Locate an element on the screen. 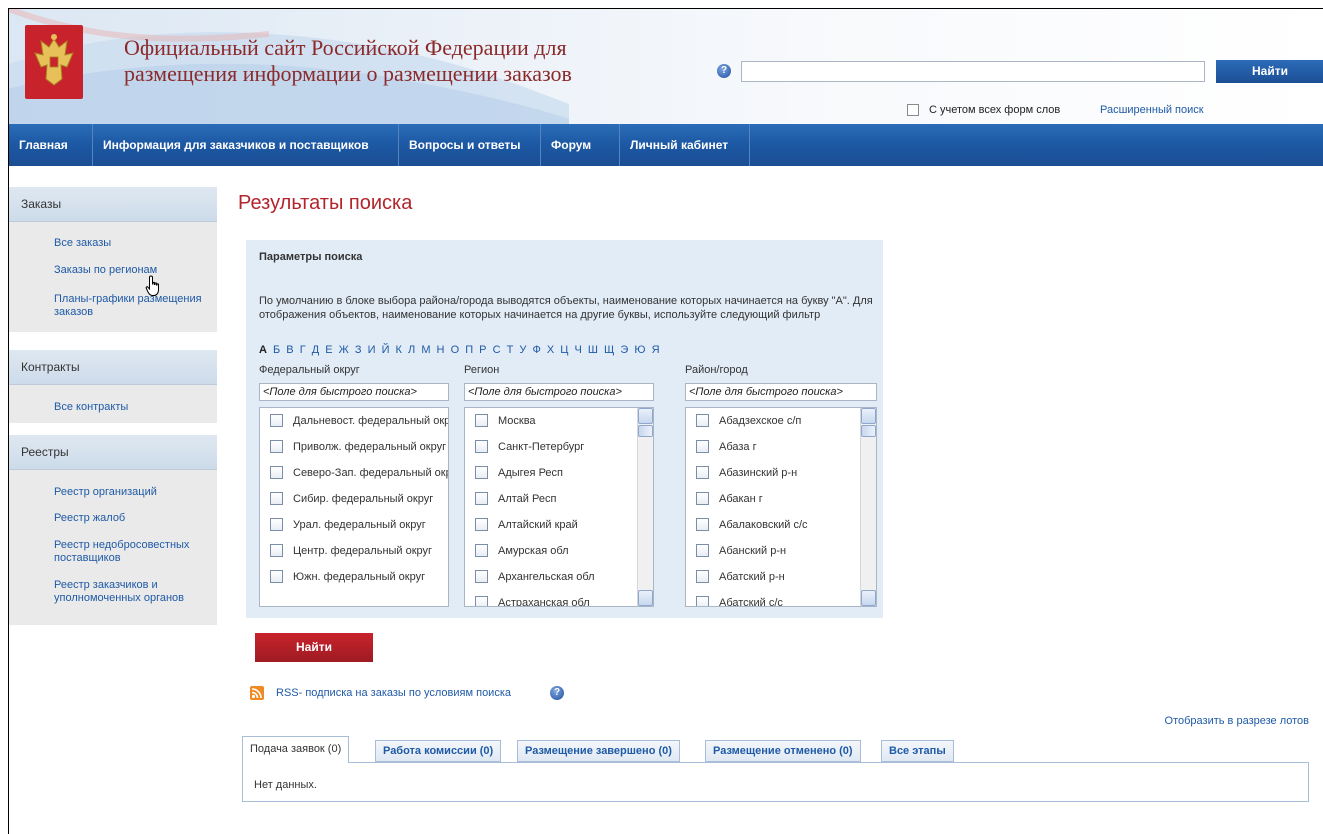  sidebar-link-complaints-registry: Реестр жалоб is located at coordinates (70, 518).